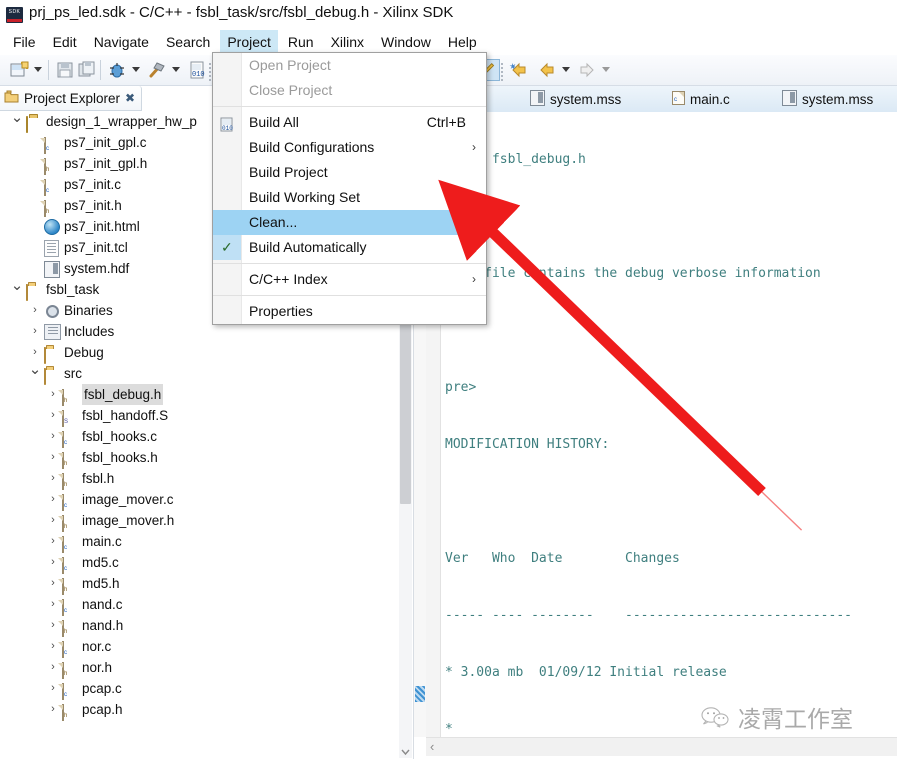 The height and width of the screenshot is (761, 897). What do you see at coordinates (349, 90) in the screenshot?
I see `menu-item-close-project: Close Project` at bounding box center [349, 90].